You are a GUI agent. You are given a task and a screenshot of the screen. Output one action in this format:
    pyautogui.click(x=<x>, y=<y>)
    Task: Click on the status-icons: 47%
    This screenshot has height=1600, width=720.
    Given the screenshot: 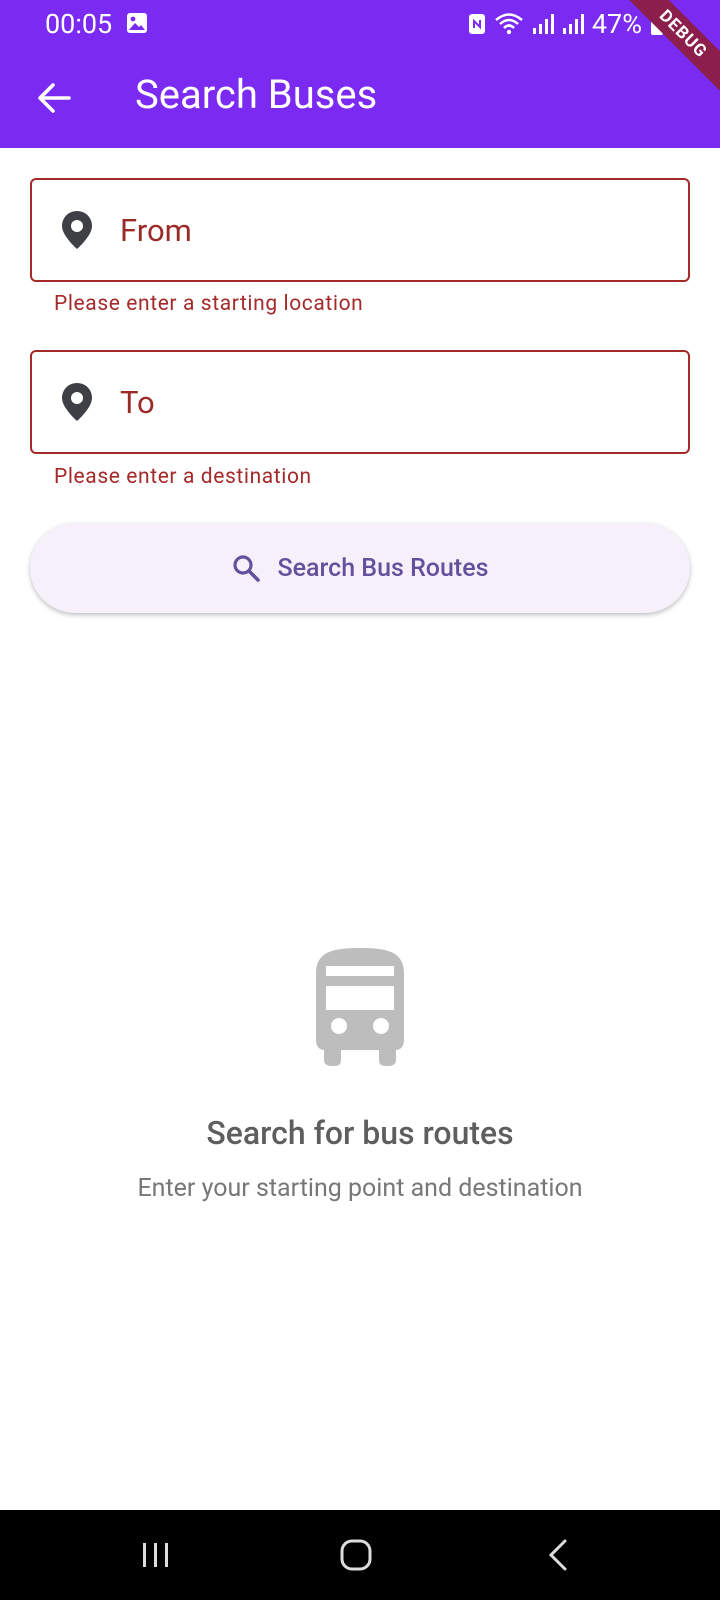 What is the action you would take?
    pyautogui.click(x=566, y=24)
    